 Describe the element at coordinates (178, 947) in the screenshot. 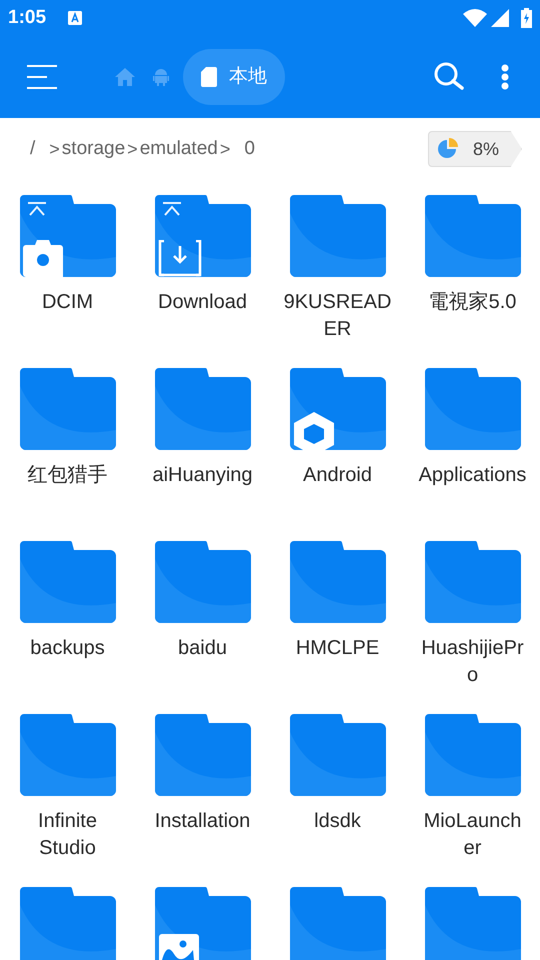

I see `image-icon` at that location.